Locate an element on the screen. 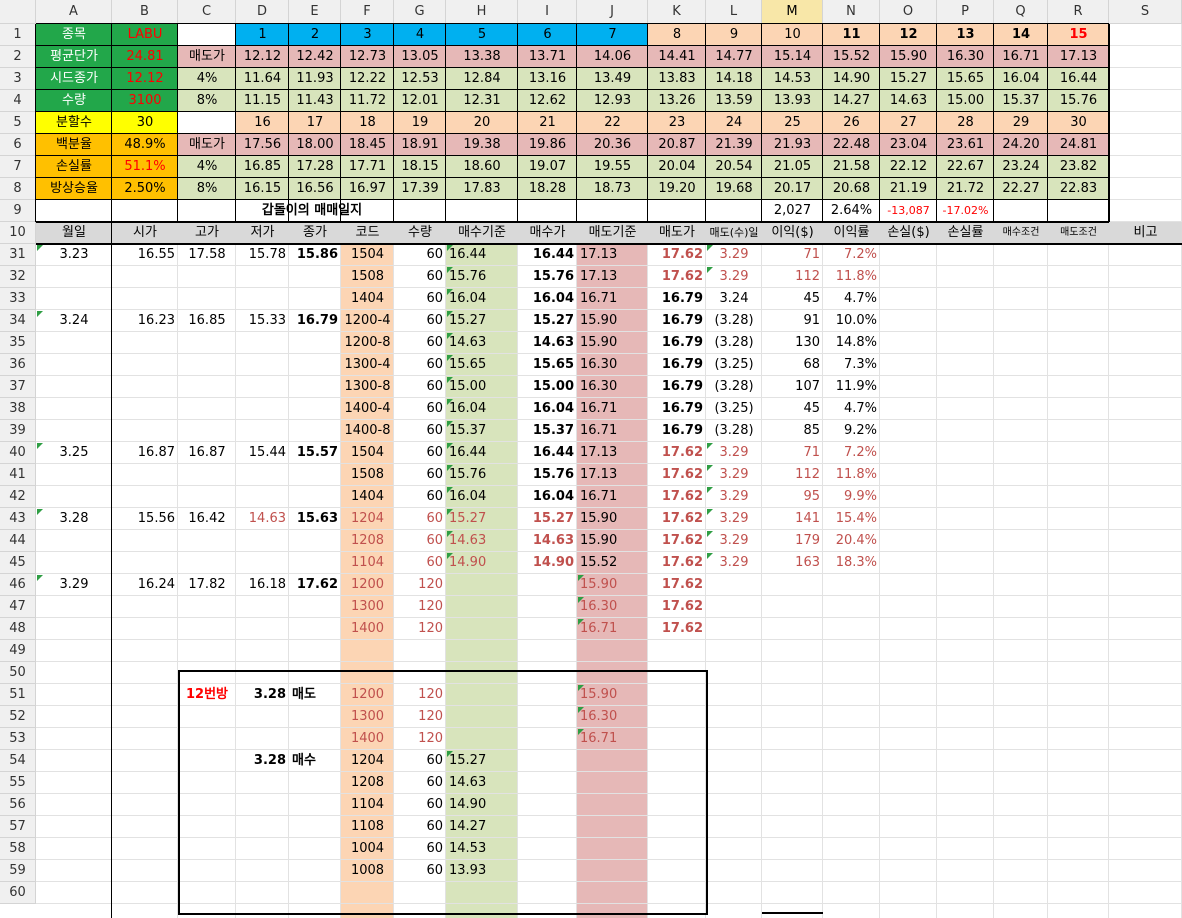 The image size is (1182, 918). cell-m39: 85 is located at coordinates (792, 431).